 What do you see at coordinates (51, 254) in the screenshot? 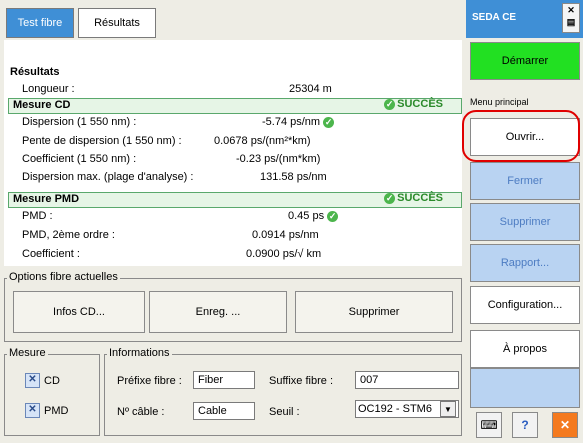
I see `pmd-coefficient-label: Coefficient :` at bounding box center [51, 254].